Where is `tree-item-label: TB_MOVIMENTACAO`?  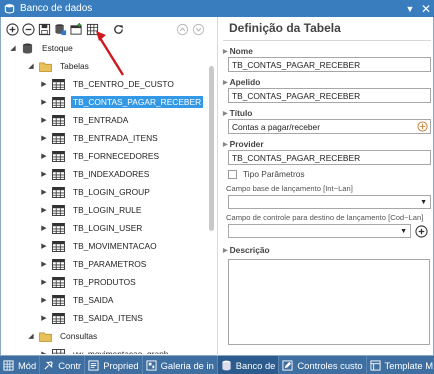 tree-item-label: TB_MOVIMENTACAO is located at coordinates (115, 246).